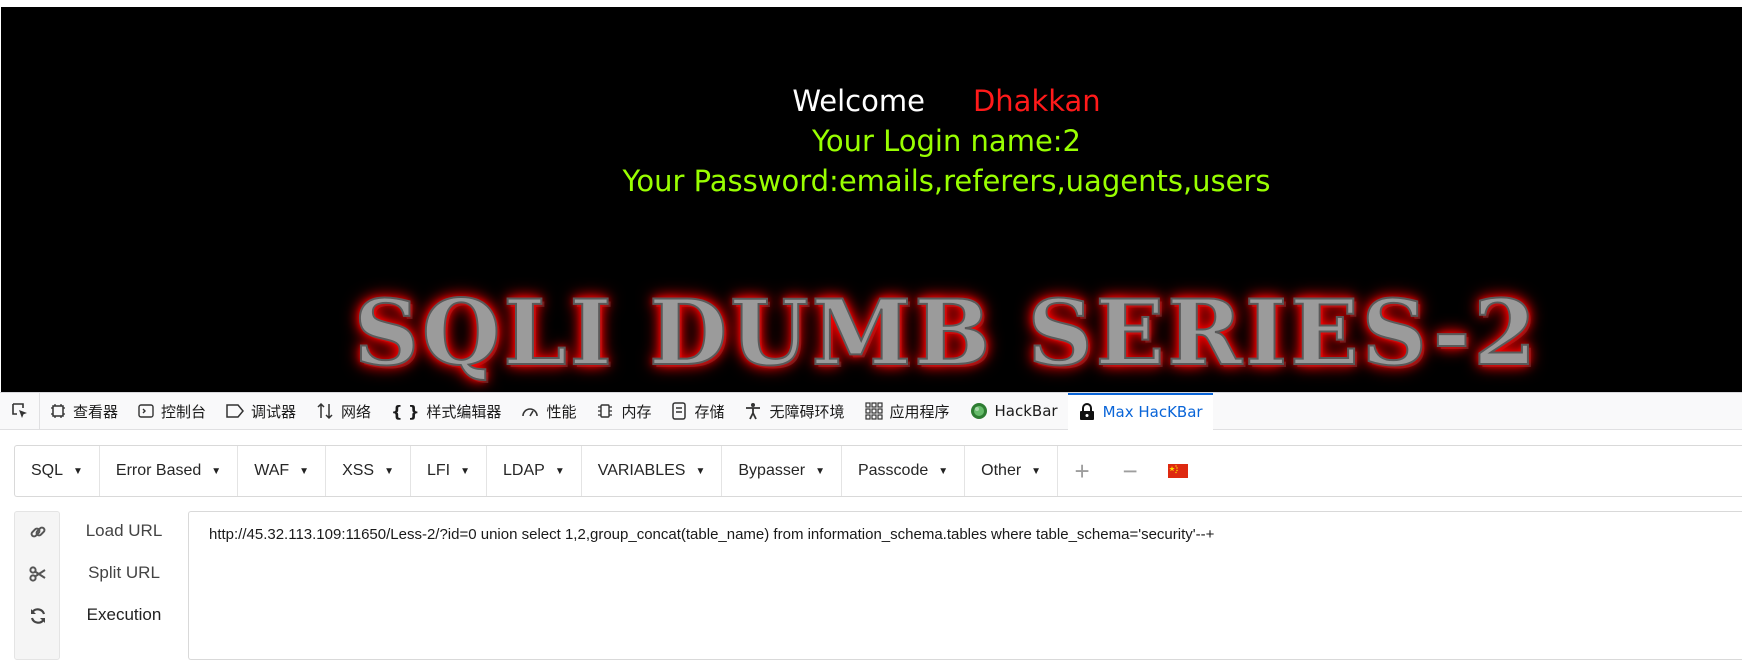 The width and height of the screenshot is (1742, 660). I want to click on tab-accessibility: 无障碍环境, so click(794, 411).